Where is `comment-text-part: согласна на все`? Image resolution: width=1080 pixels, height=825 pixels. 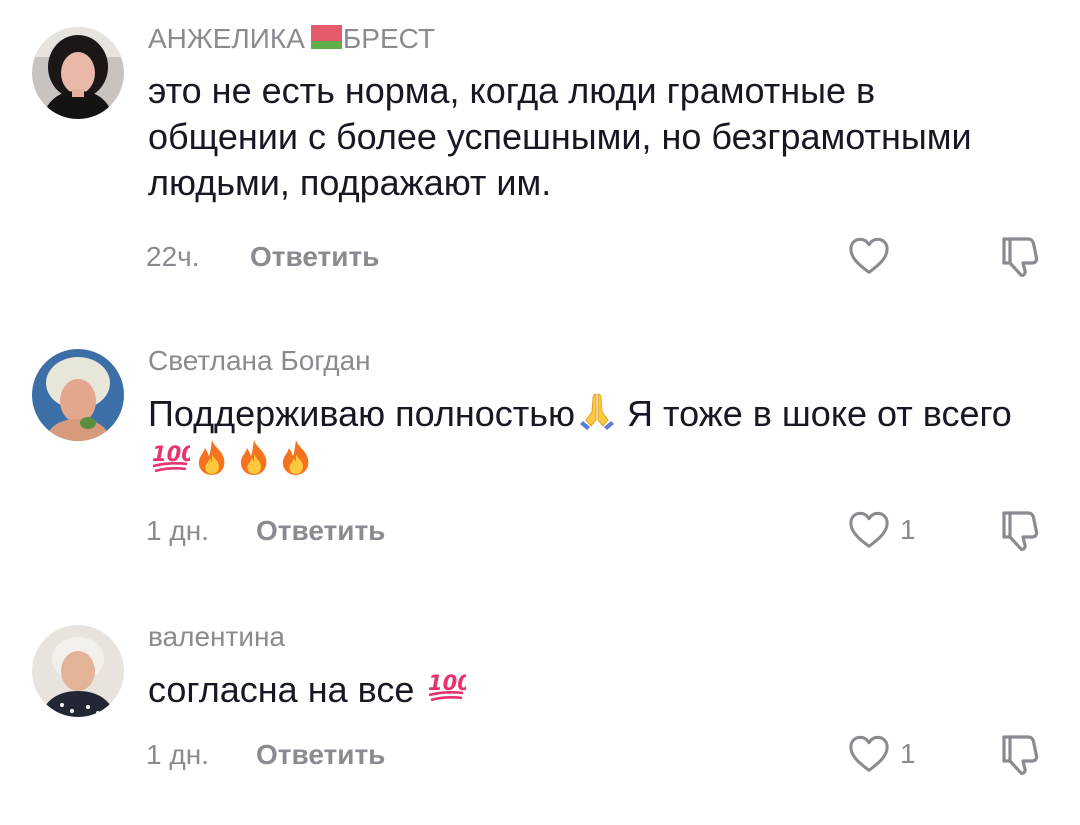 comment-text-part: согласна на все is located at coordinates (286, 689).